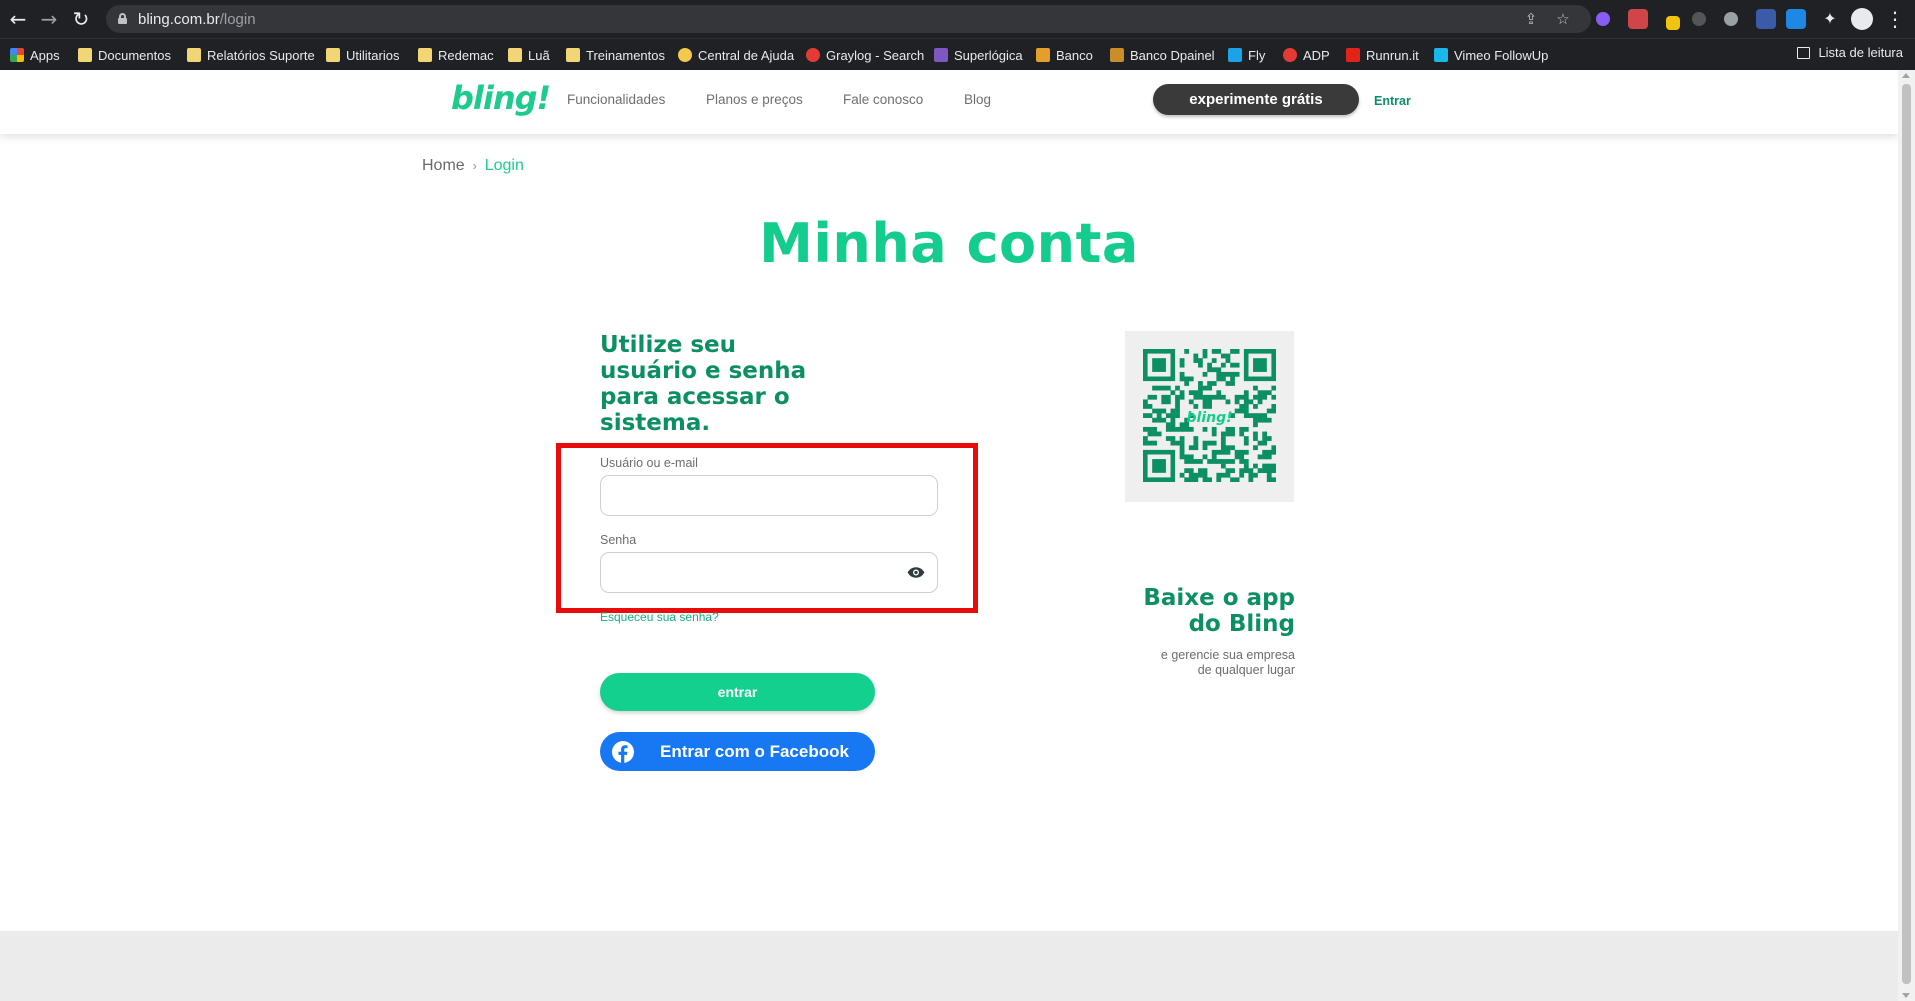 This screenshot has width=1915, height=1001. Describe the element at coordinates (848, 19) in the screenshot. I see `address-bar: bling.com.br/login ⇪ ☆` at that location.